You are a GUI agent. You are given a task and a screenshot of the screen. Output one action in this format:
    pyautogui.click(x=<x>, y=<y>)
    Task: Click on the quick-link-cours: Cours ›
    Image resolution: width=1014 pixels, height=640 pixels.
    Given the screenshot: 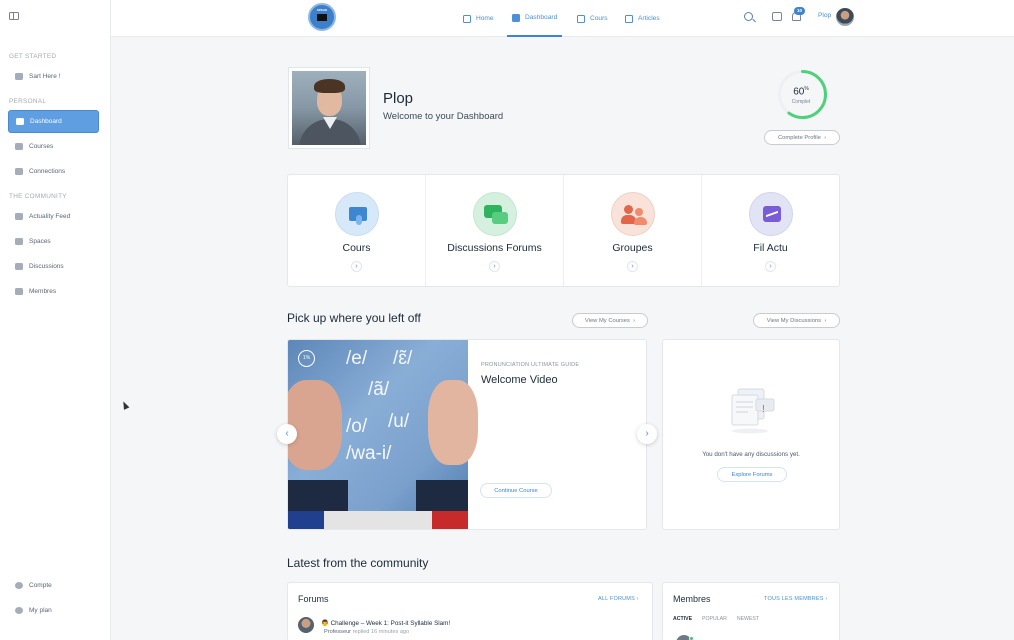 What is the action you would take?
    pyautogui.click(x=357, y=230)
    